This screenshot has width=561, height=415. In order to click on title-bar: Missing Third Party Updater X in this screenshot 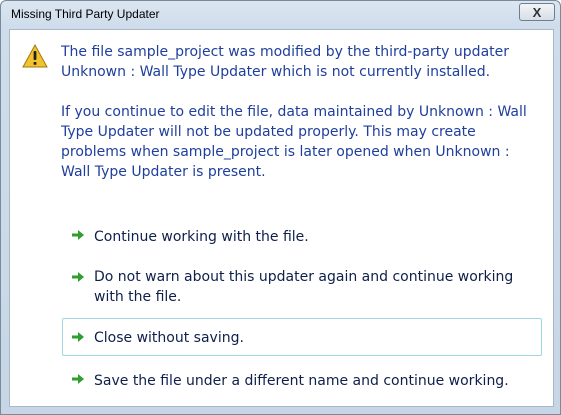, I will do `click(280, 15)`.